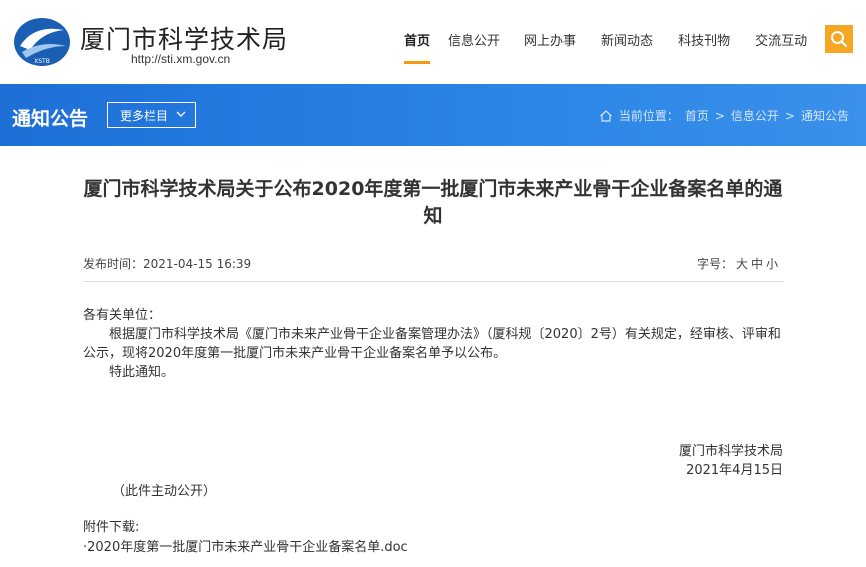 The image size is (866, 567). What do you see at coordinates (181, 115) in the screenshot?
I see `chevron-down-icon` at bounding box center [181, 115].